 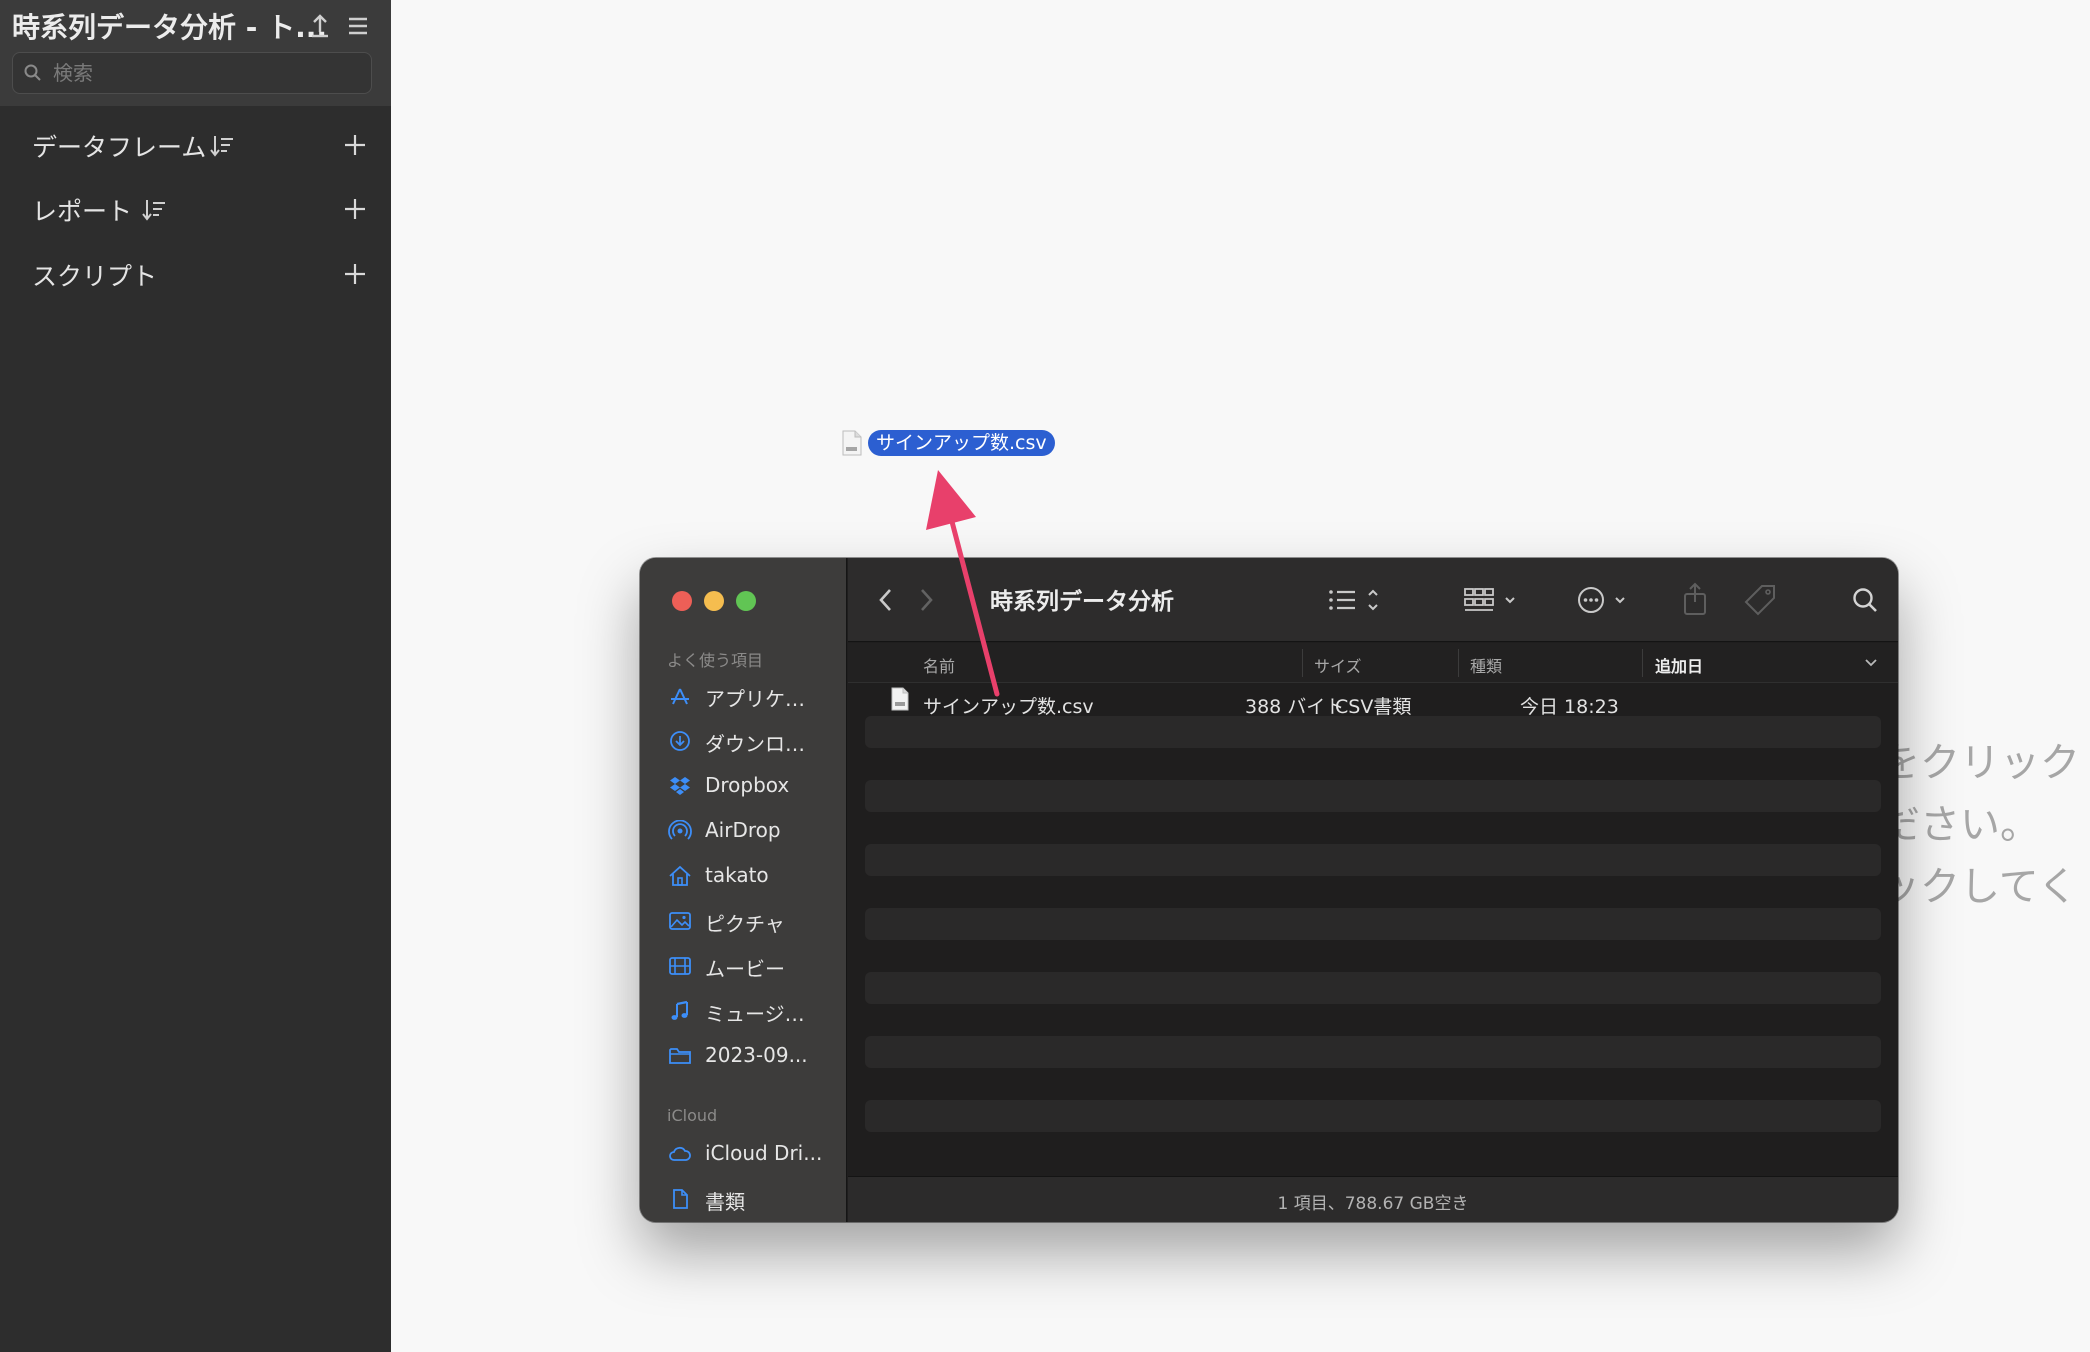 I want to click on csv-file-icon, so click(x=900, y=699).